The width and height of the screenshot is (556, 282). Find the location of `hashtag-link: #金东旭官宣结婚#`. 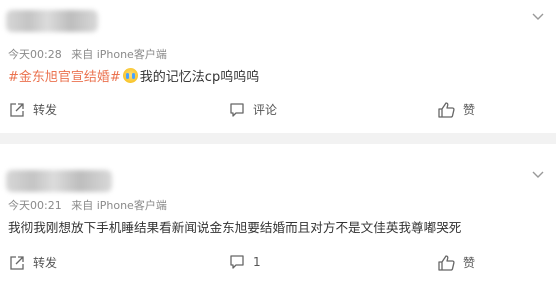

hashtag-link: #金东旭官宣结婚# is located at coordinates (64, 75).